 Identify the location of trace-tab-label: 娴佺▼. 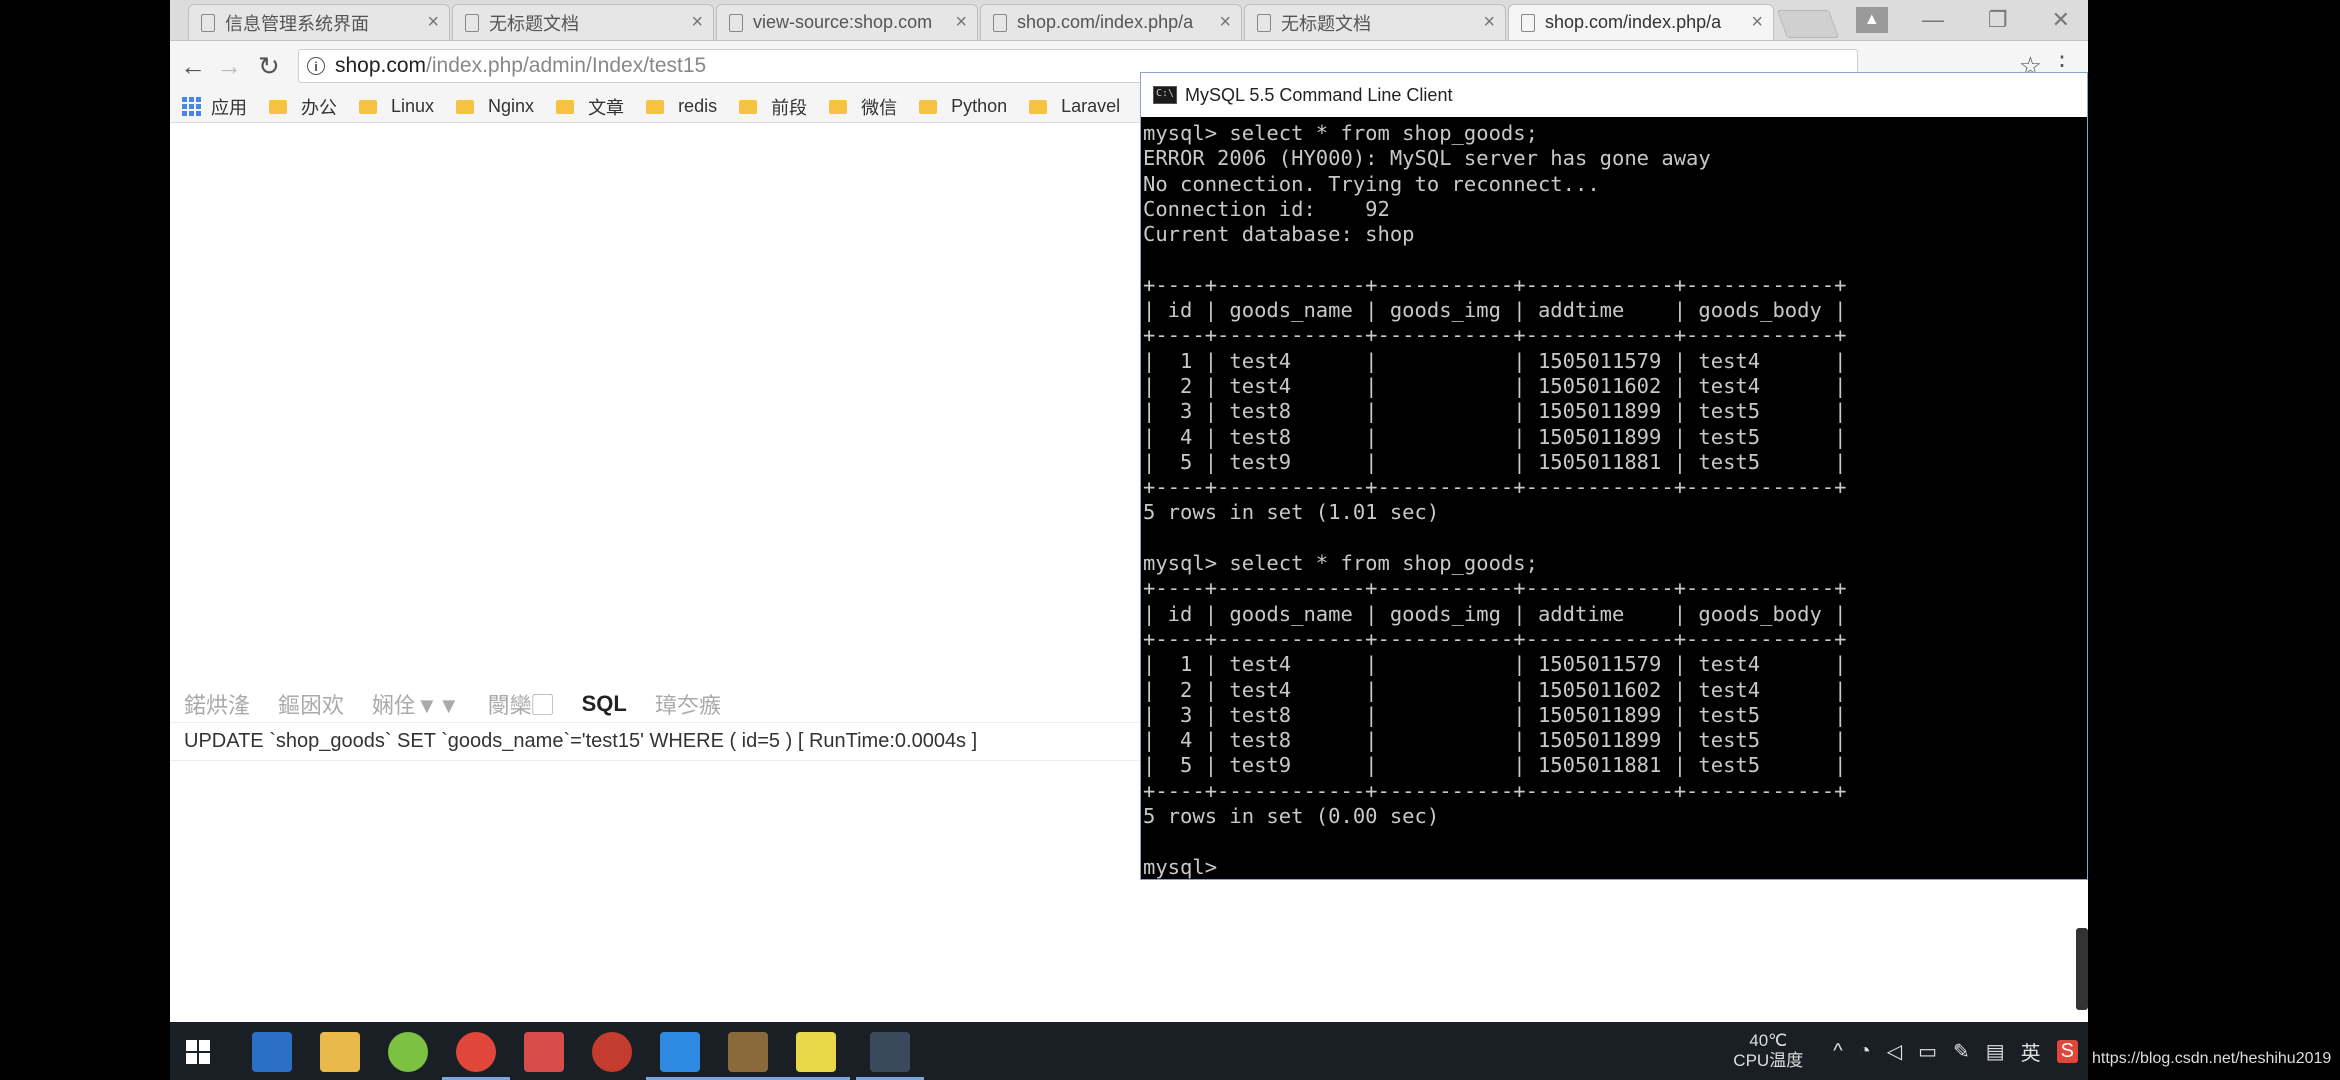
(405, 705).